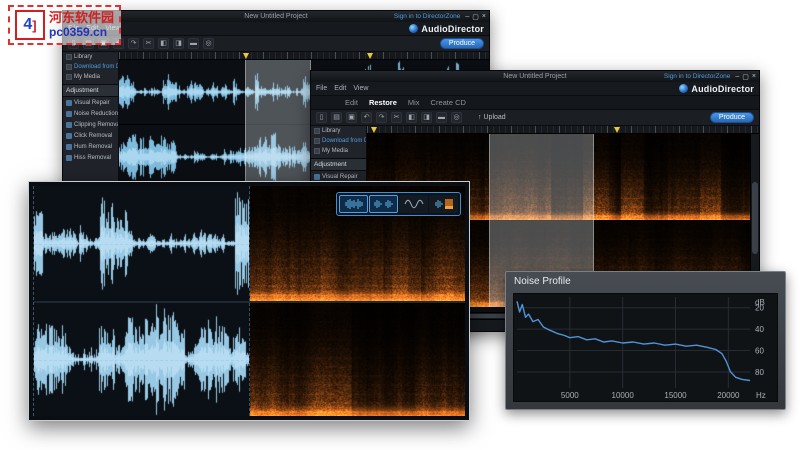  Describe the element at coordinates (90, 113) in the screenshot. I see `sidebar-item-noise-reduction: Noise Reduction` at that location.